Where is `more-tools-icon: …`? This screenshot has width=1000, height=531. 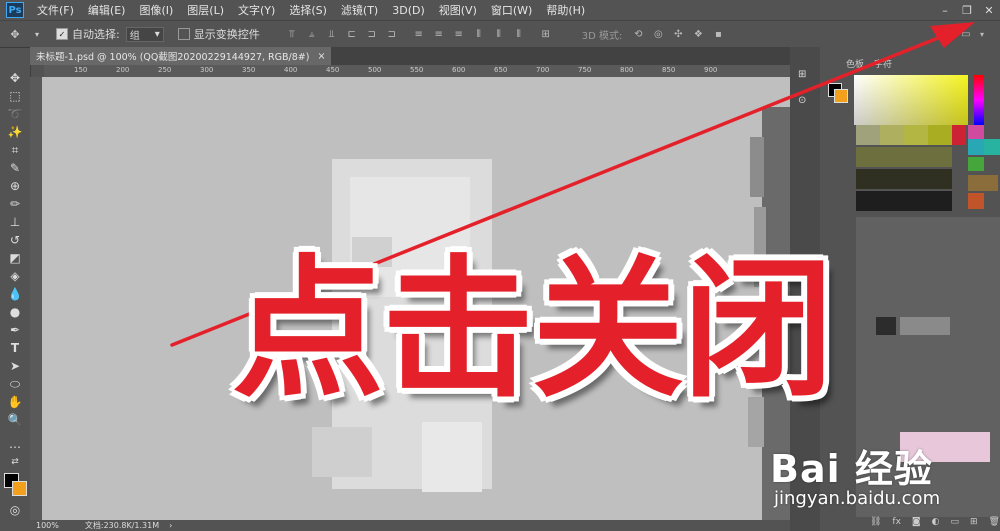 more-tools-icon: … is located at coordinates (15, 444).